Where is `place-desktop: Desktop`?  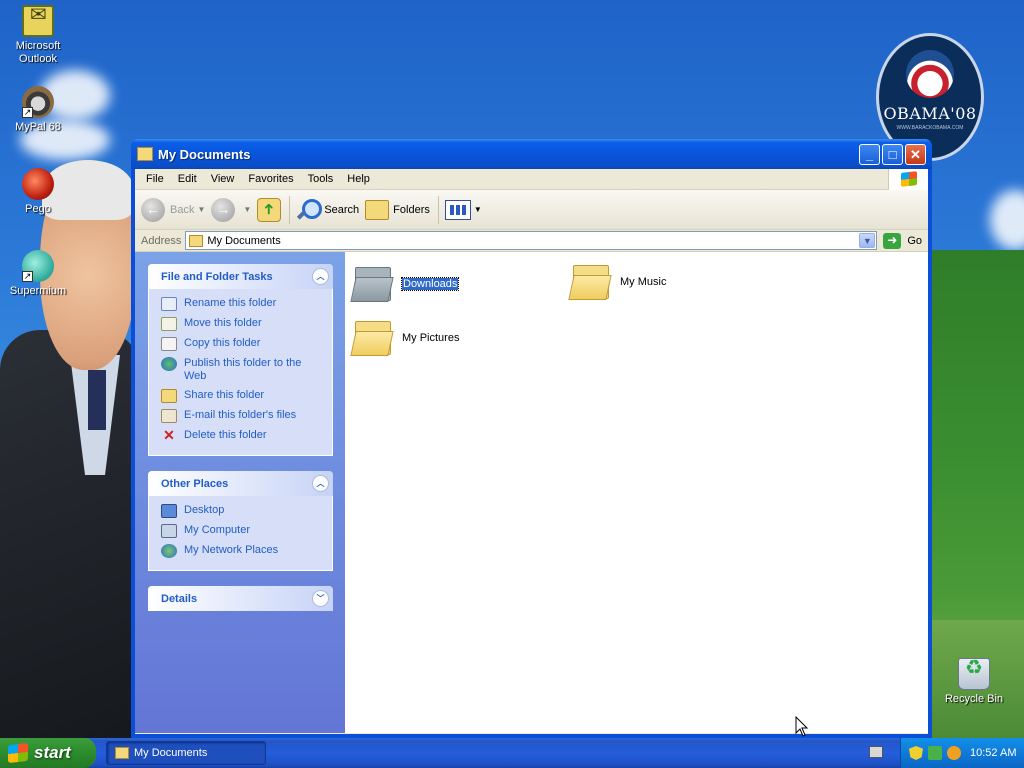
place-desktop: Desktop is located at coordinates (241, 511).